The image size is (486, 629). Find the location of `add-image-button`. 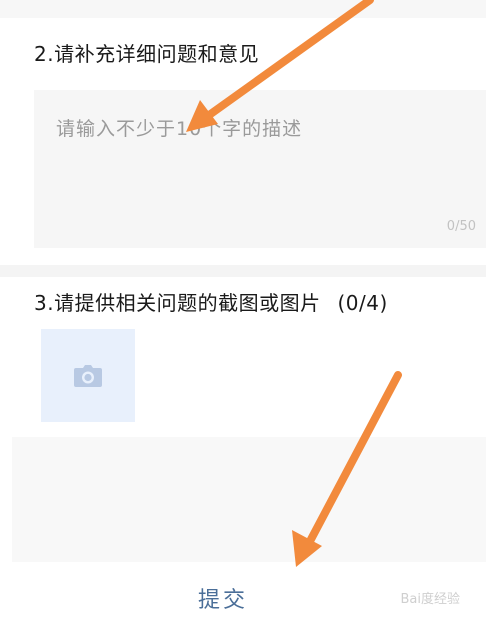

add-image-button is located at coordinates (88, 375).